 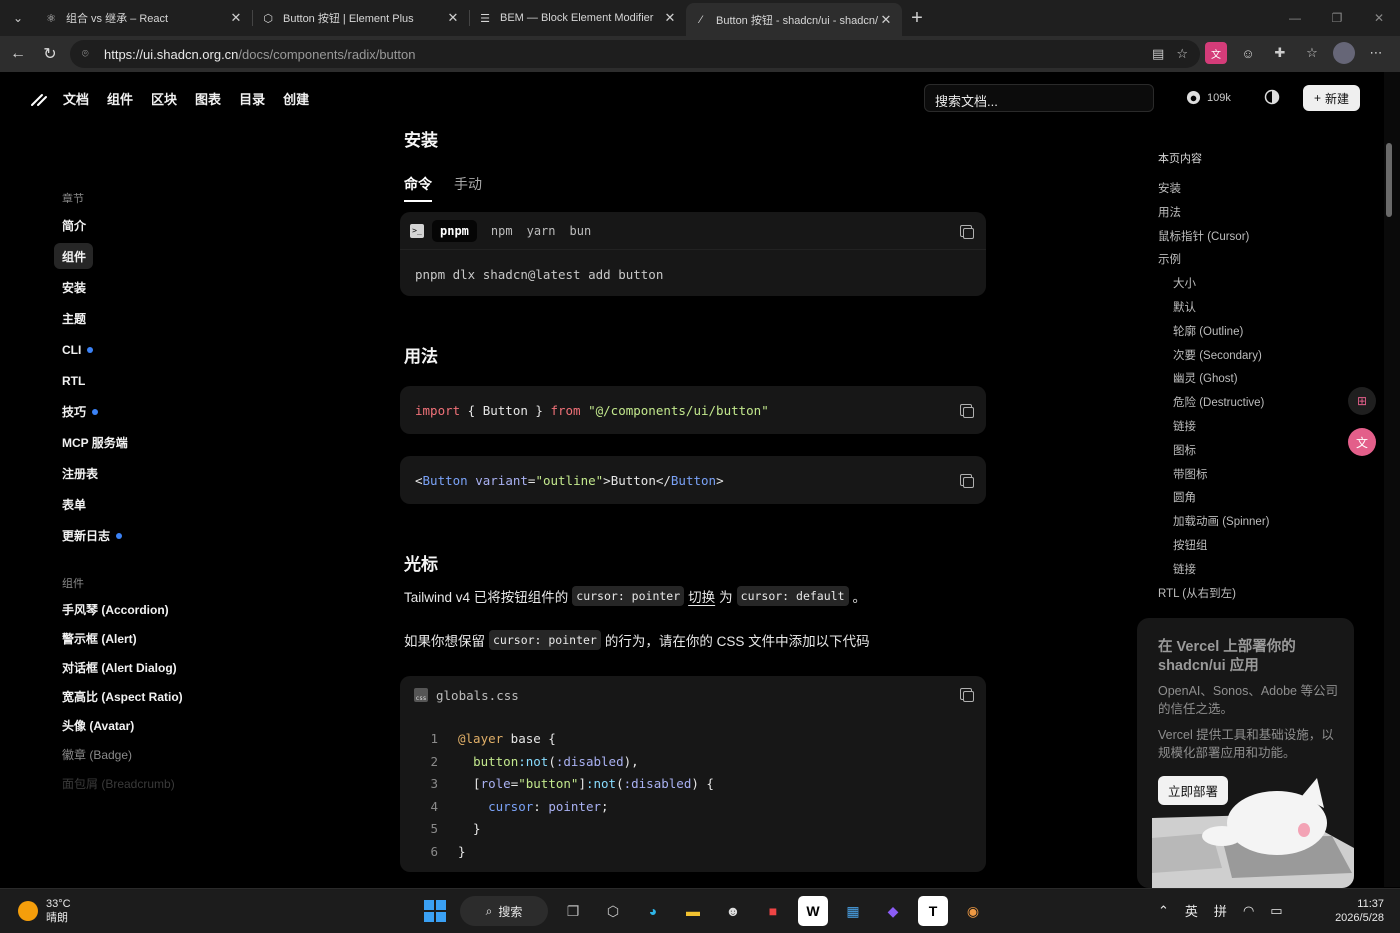 I want to click on clock: 11:37 2026/5/28, so click(x=1356, y=911).